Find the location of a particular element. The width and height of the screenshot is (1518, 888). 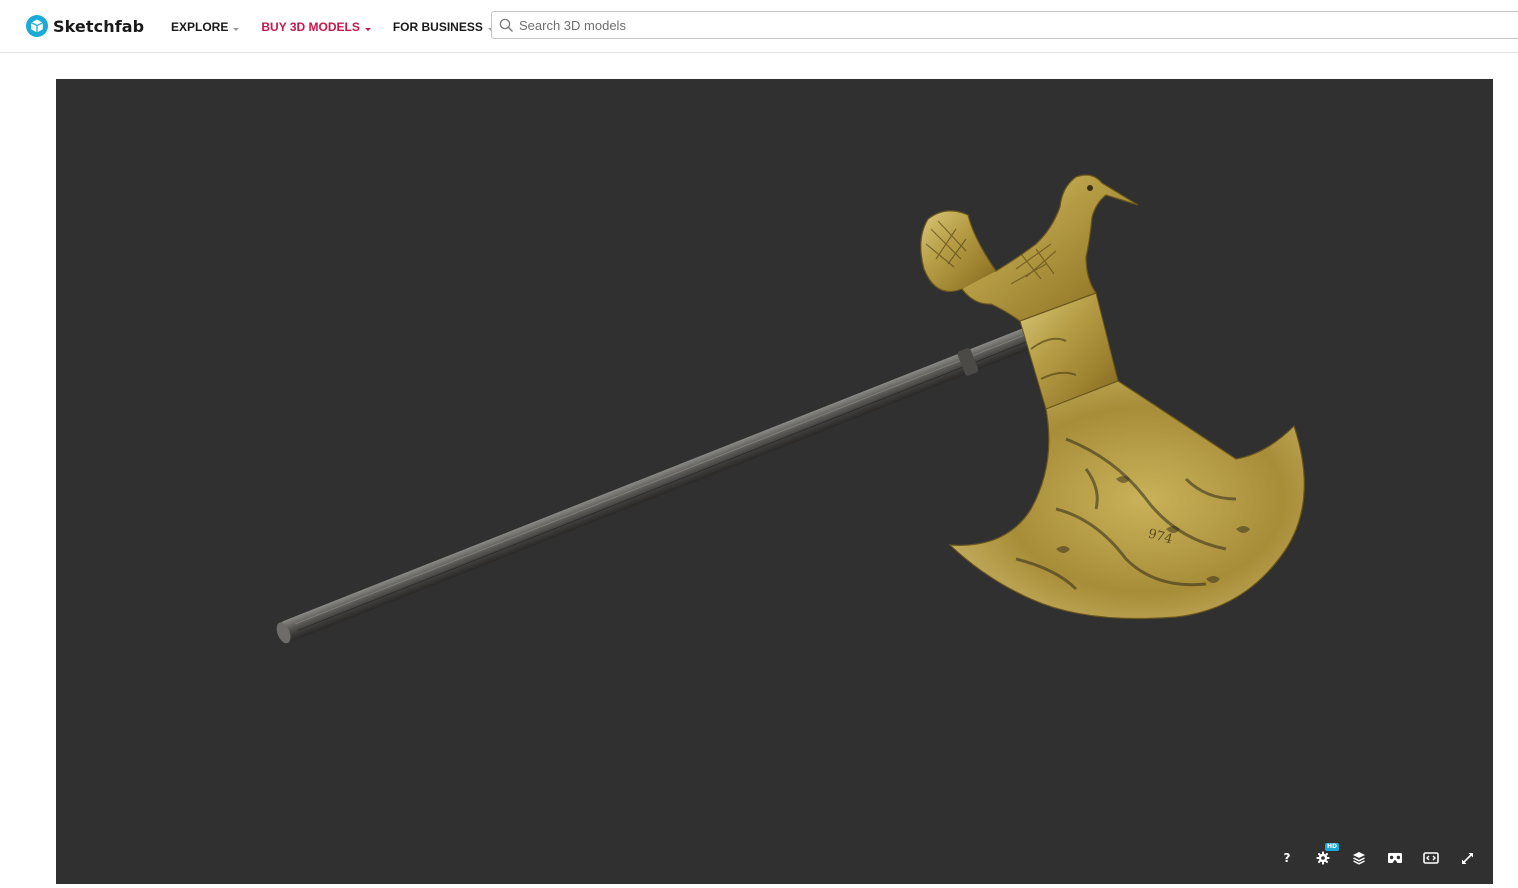

nav-buy-3d-models: BUY 3D MODELS is located at coordinates (316, 27).